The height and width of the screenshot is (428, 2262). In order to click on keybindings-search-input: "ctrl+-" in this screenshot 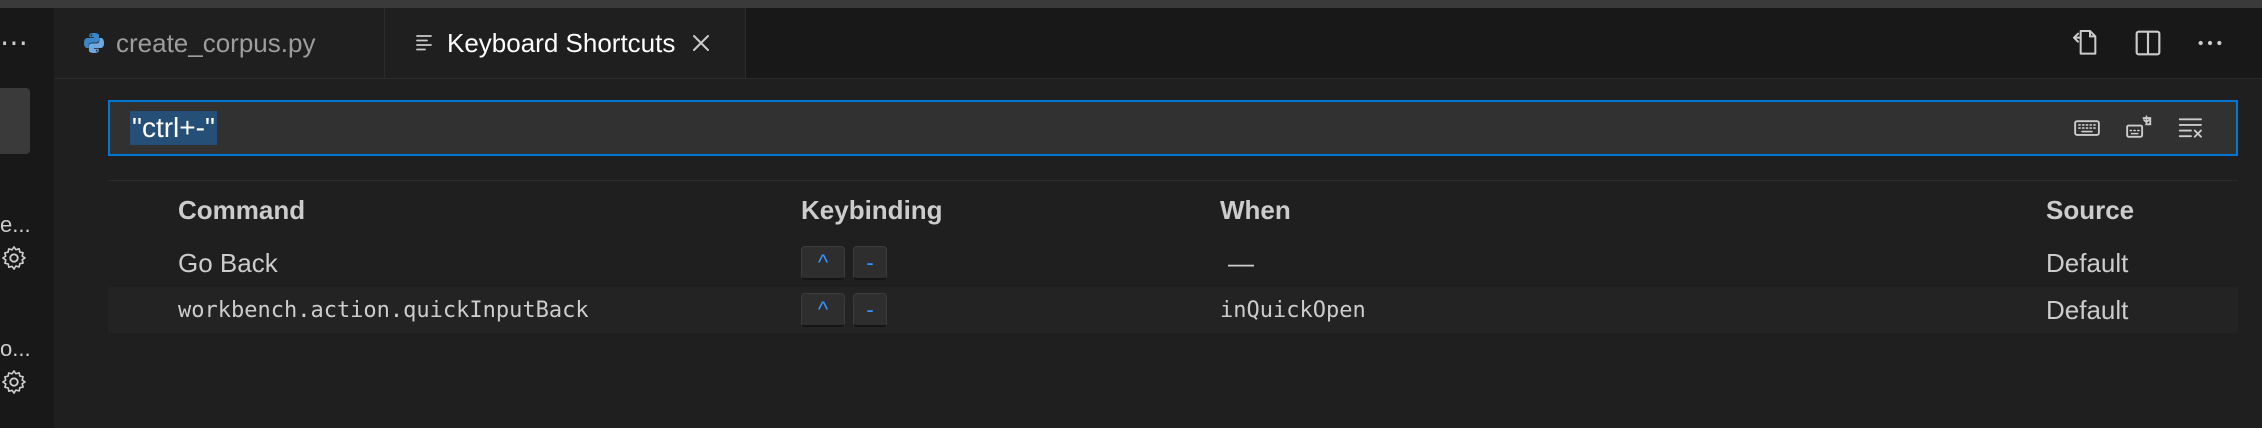, I will do `click(1173, 128)`.